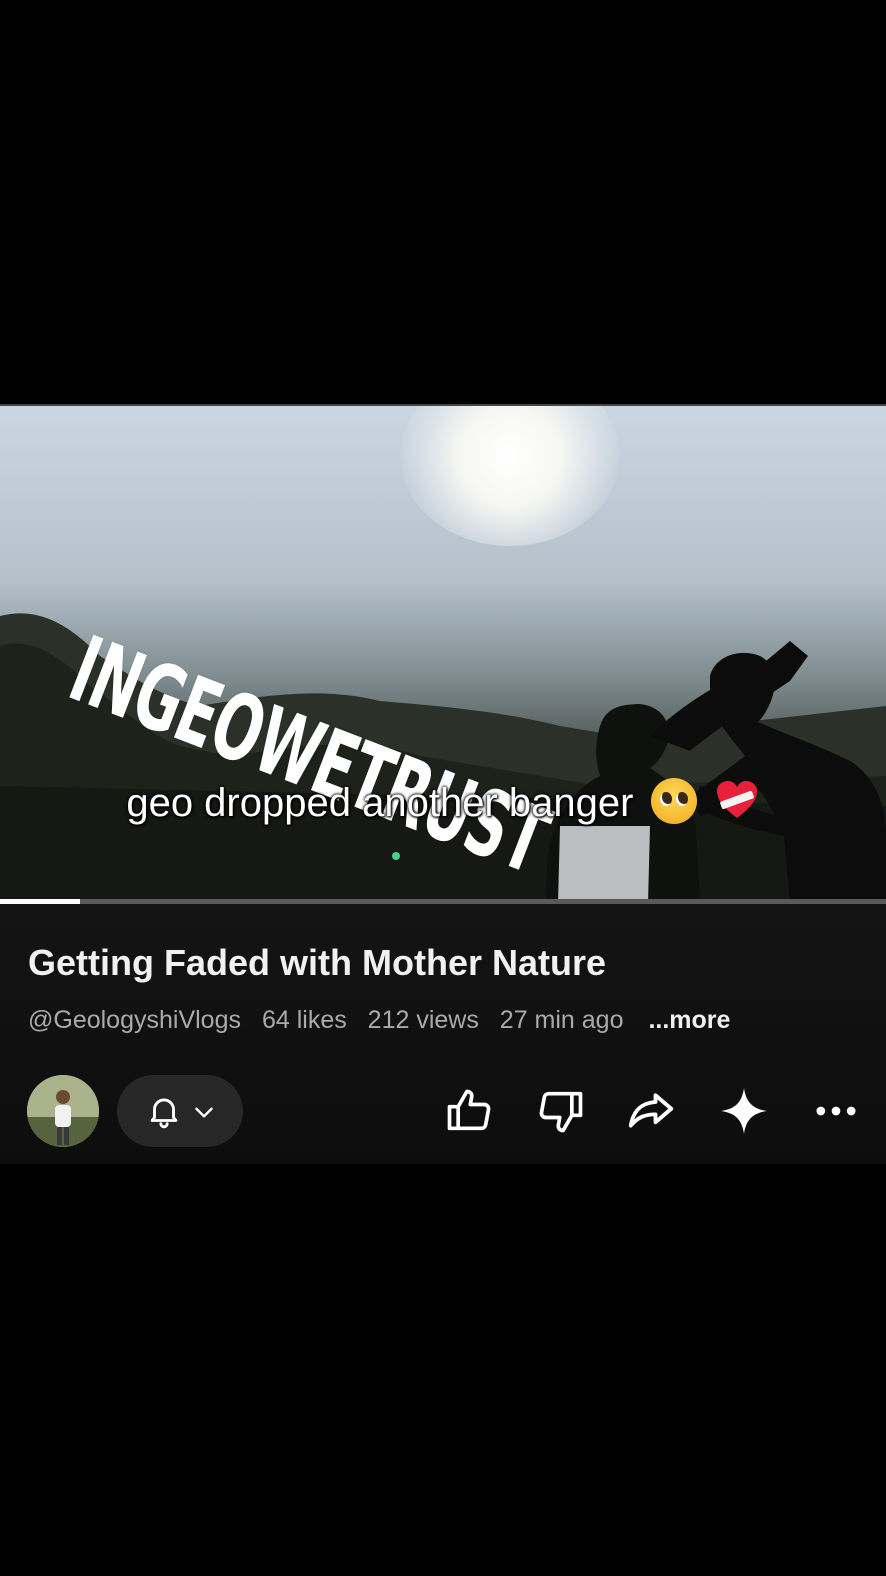 The width and height of the screenshot is (886, 1576). What do you see at coordinates (423, 1020) in the screenshot?
I see `view-count: 212 views` at bounding box center [423, 1020].